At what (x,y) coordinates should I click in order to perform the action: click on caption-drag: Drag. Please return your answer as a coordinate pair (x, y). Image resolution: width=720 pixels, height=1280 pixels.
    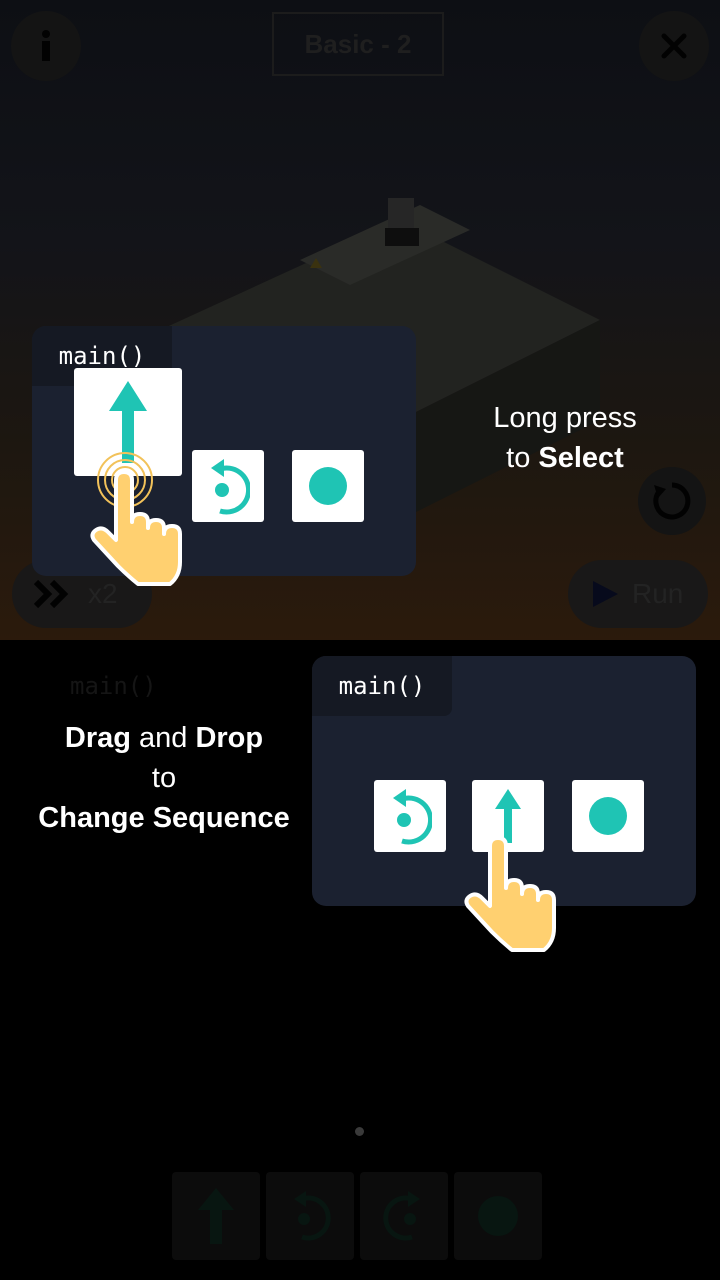
    Looking at the image, I should click on (97, 738).